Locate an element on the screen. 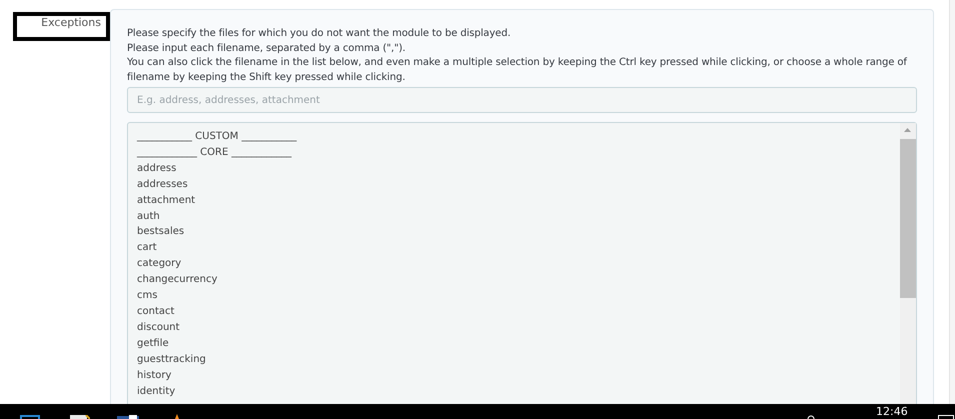  list-option: addresses is located at coordinates (518, 184).